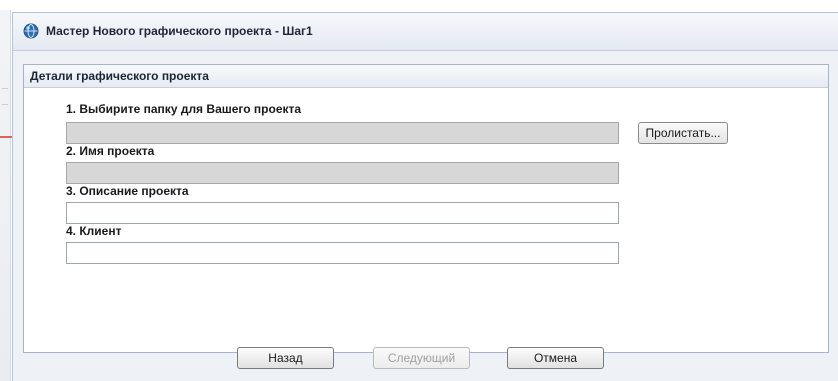  I want to click on client-label: 4. Клиент, so click(94, 231).